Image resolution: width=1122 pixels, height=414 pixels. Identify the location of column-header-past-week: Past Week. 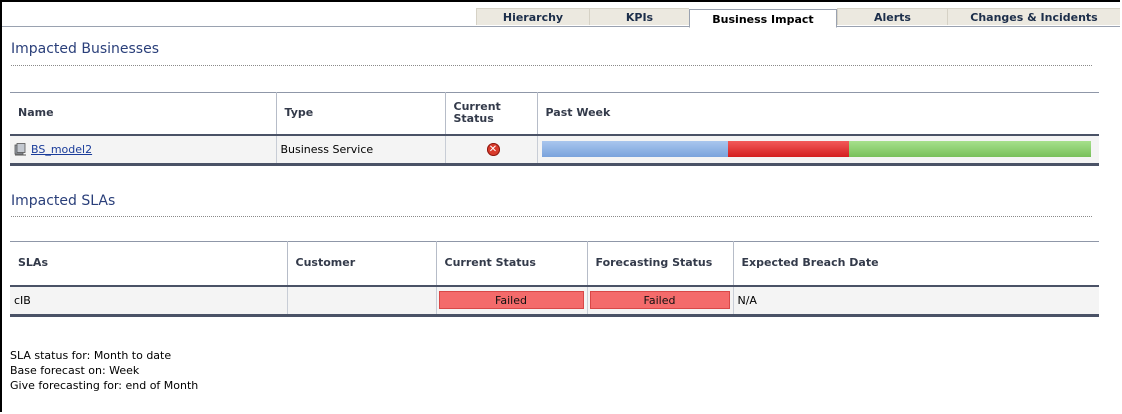
(818, 114).